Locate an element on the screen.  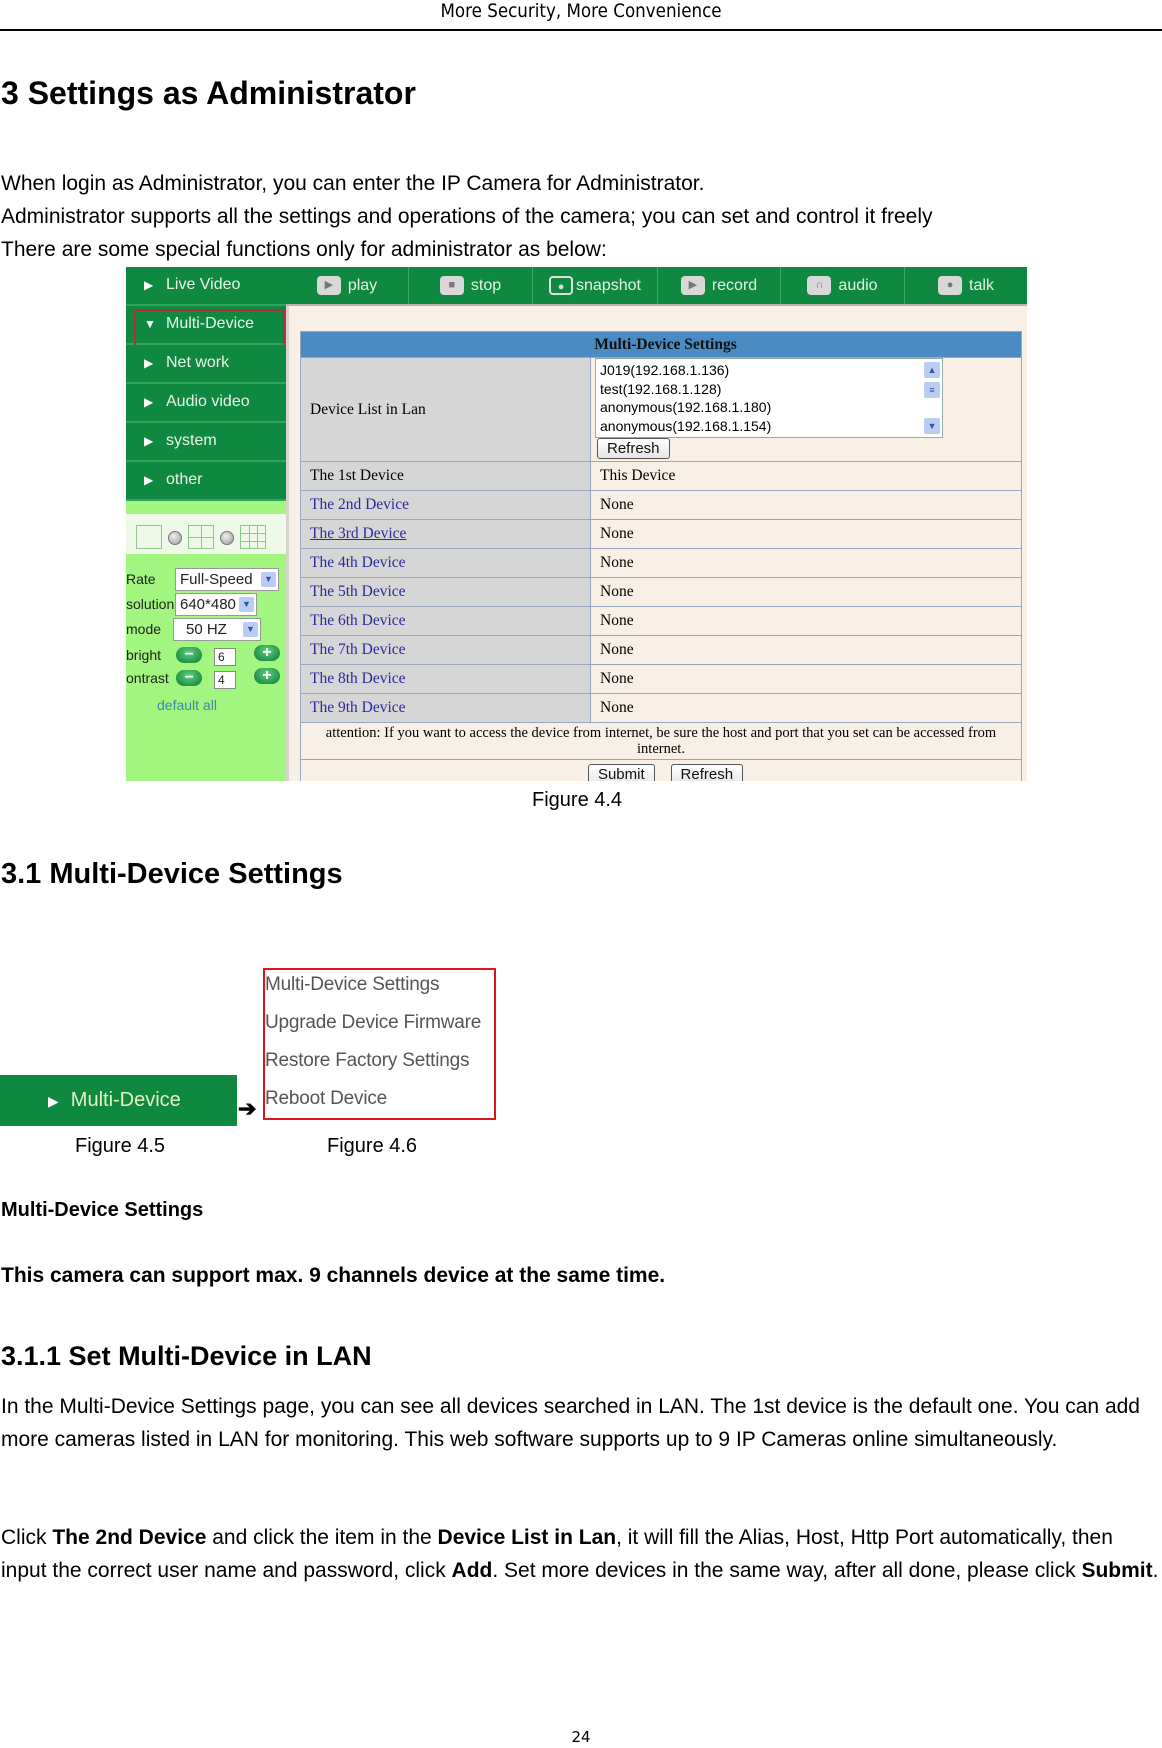
device-link: The 9th Device is located at coordinates (445, 708).